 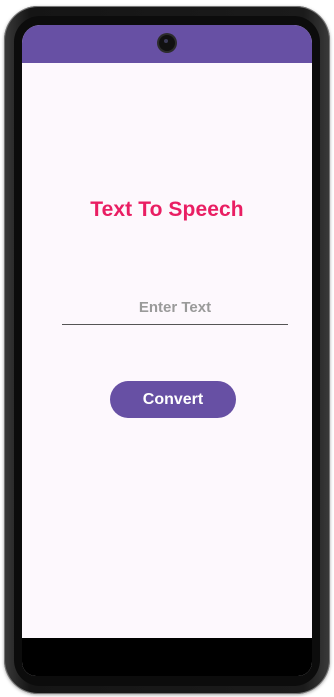 I want to click on text-input, so click(x=175, y=307).